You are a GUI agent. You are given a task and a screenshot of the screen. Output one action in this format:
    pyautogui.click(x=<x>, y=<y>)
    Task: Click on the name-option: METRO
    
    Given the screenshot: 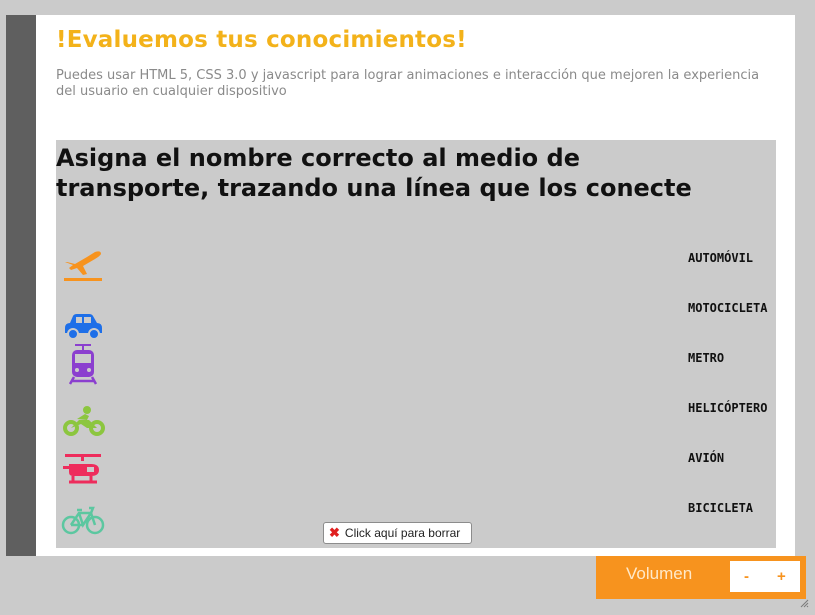 What is the action you would take?
    pyautogui.click(x=706, y=358)
    